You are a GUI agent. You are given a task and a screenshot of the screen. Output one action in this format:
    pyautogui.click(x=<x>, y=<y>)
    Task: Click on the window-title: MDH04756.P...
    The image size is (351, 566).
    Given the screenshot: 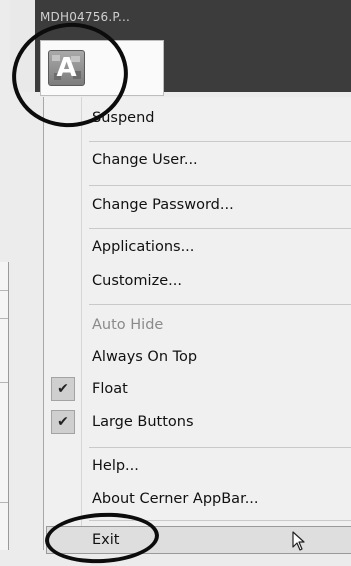 What is the action you would take?
    pyautogui.click(x=85, y=17)
    